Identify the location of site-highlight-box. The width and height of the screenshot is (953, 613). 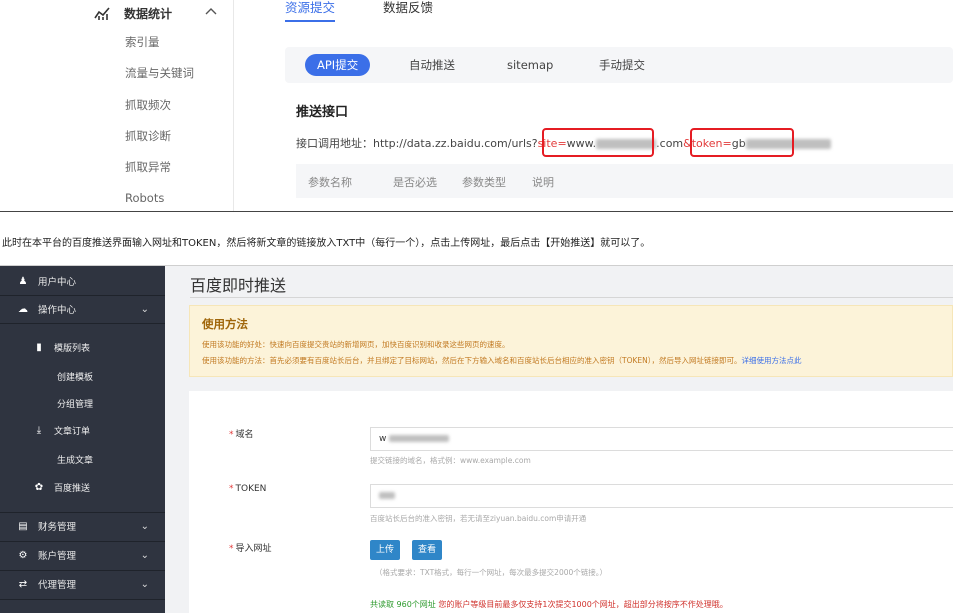
(598, 142).